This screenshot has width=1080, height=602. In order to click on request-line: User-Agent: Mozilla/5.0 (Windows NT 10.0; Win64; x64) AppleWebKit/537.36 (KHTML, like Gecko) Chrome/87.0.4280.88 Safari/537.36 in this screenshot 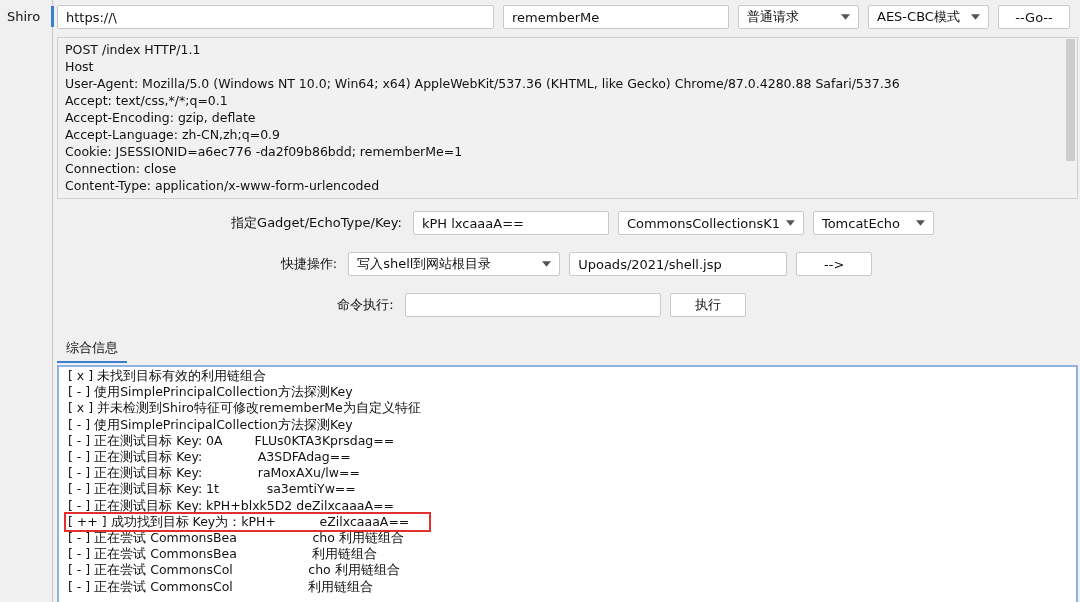, I will do `click(483, 83)`.